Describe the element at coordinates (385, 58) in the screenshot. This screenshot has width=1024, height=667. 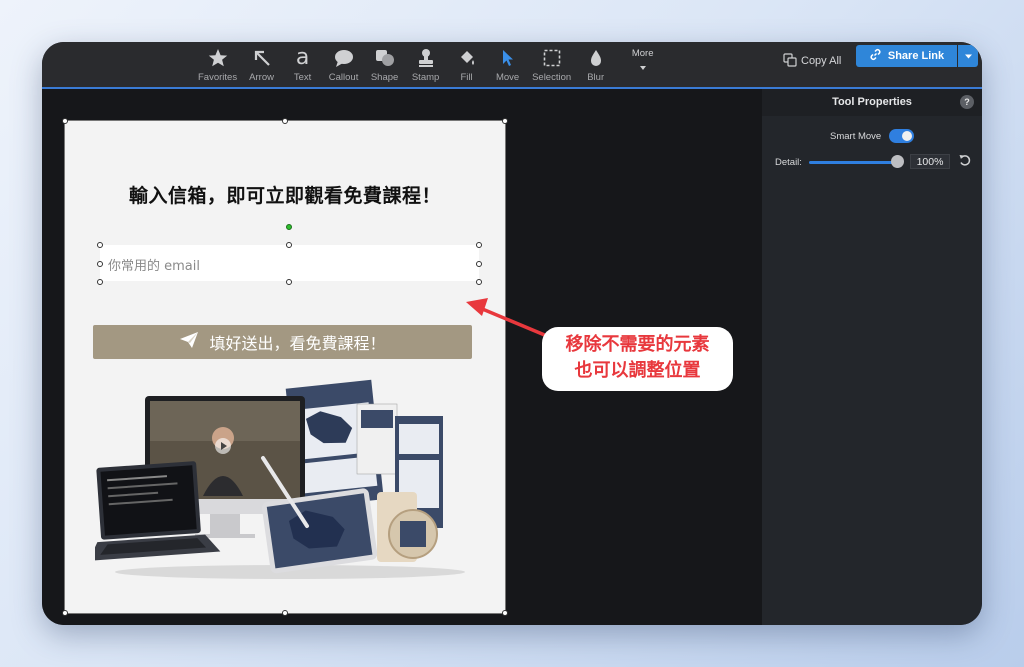
I see `shape-icon` at that location.